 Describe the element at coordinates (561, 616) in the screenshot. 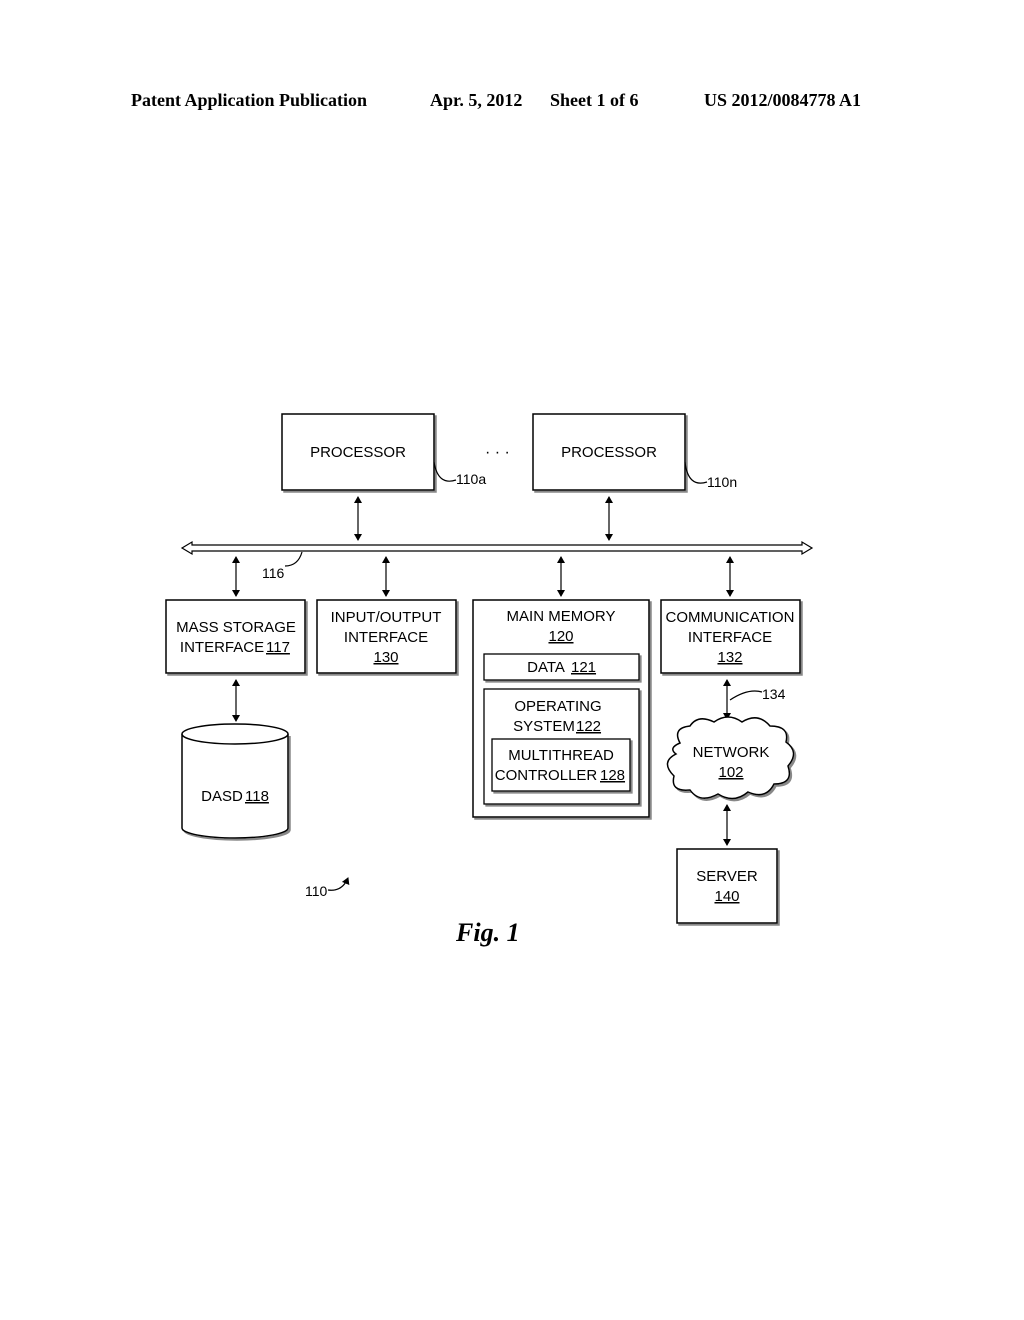

I see `main-memory-label: MAIN MEMORY` at that location.